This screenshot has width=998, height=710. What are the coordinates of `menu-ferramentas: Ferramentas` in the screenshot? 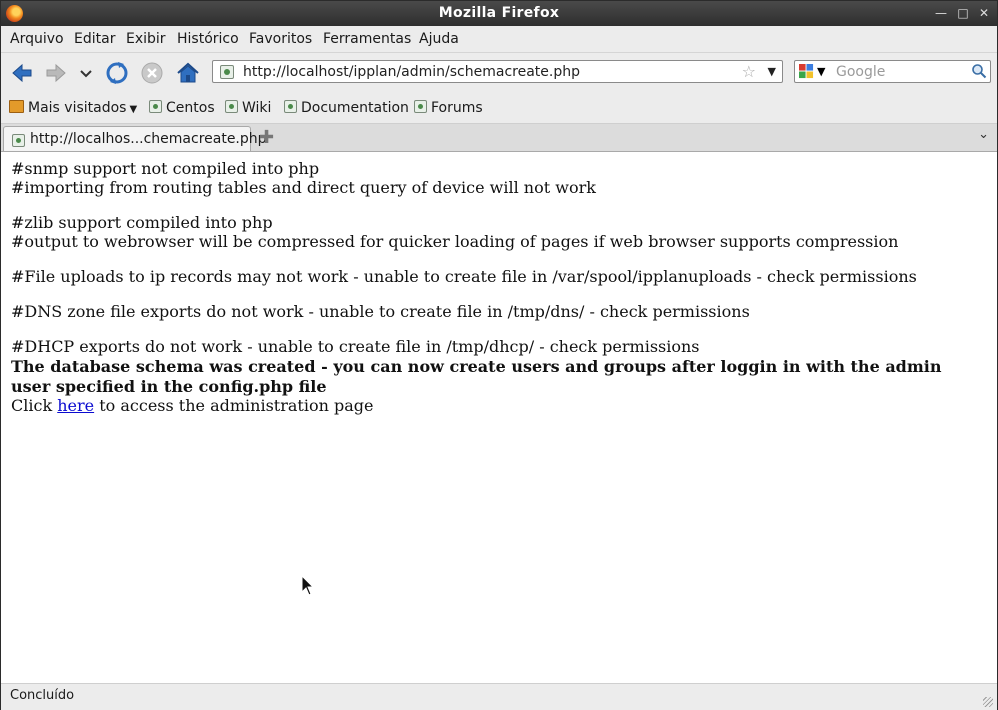 It's located at (367, 39).